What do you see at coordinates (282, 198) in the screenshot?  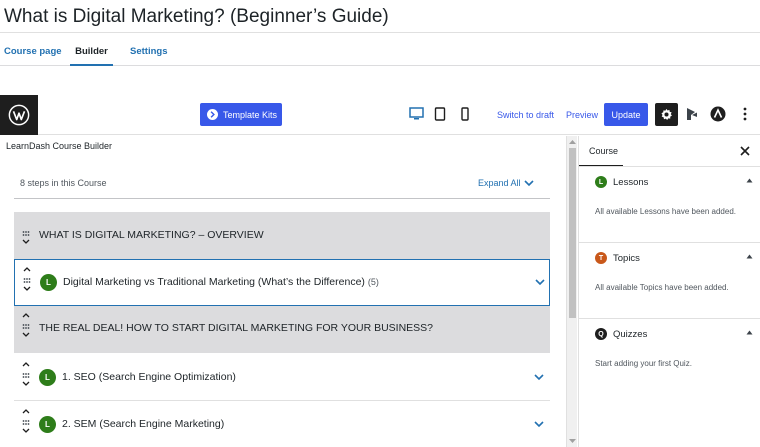 I see `steps-divider` at bounding box center [282, 198].